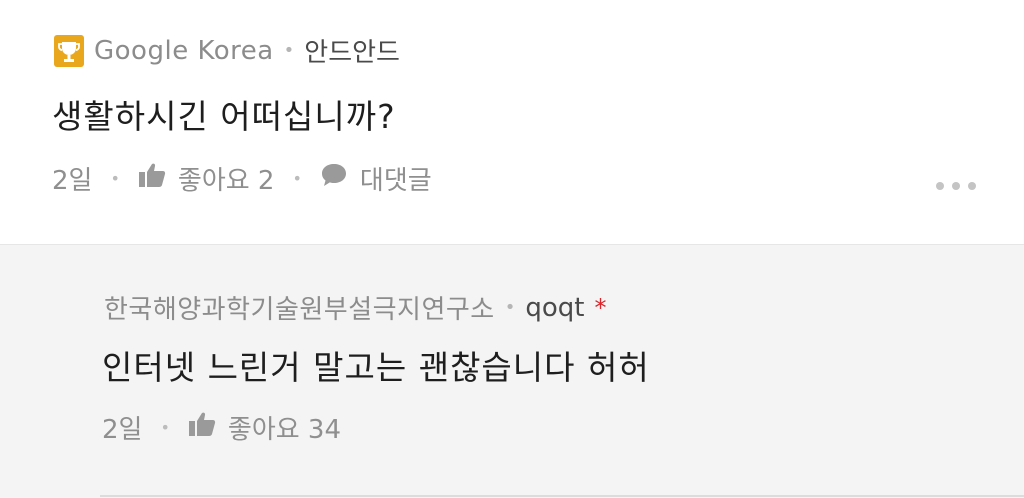  Describe the element at coordinates (334, 178) in the screenshot. I see `speech-bubble-icon` at that location.